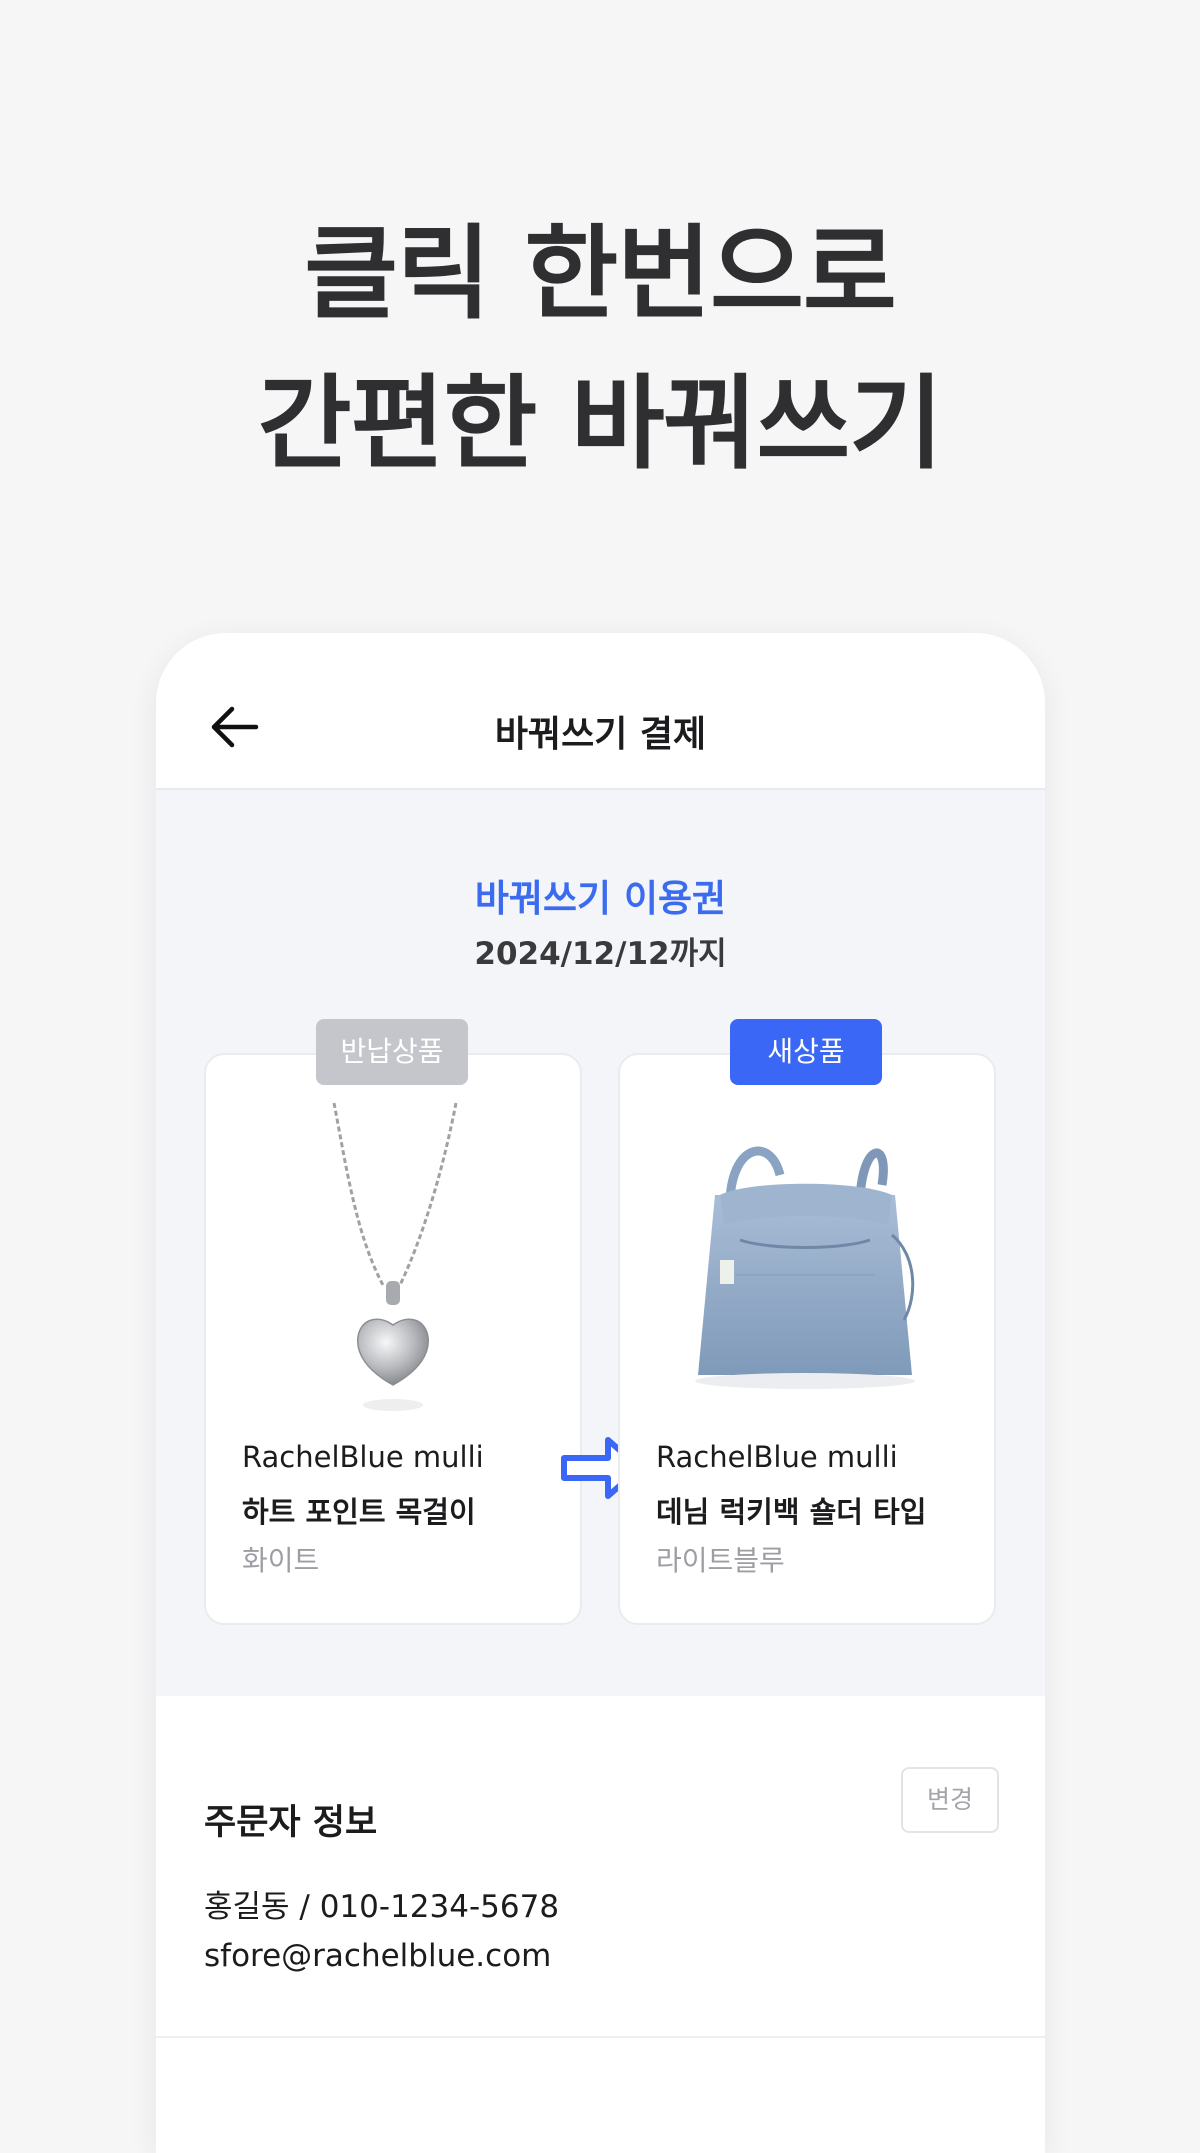  Describe the element at coordinates (600, 711) in the screenshot. I see `app-bar: 바꿔쓰기 결제` at that location.